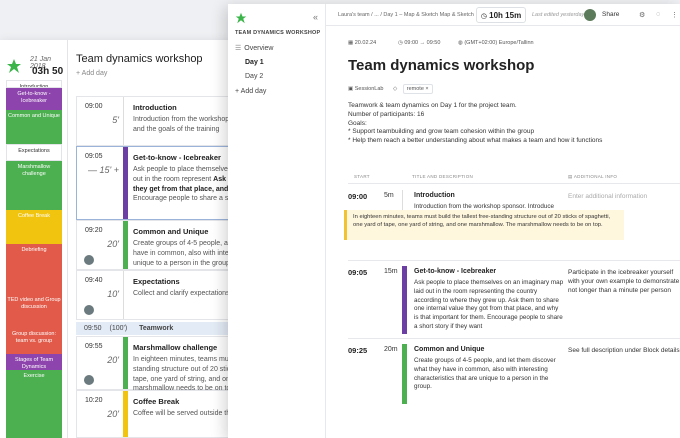 This screenshot has height=438, width=680. Describe the element at coordinates (93, 328) in the screenshot. I see `group-time: 09:50` at that location.